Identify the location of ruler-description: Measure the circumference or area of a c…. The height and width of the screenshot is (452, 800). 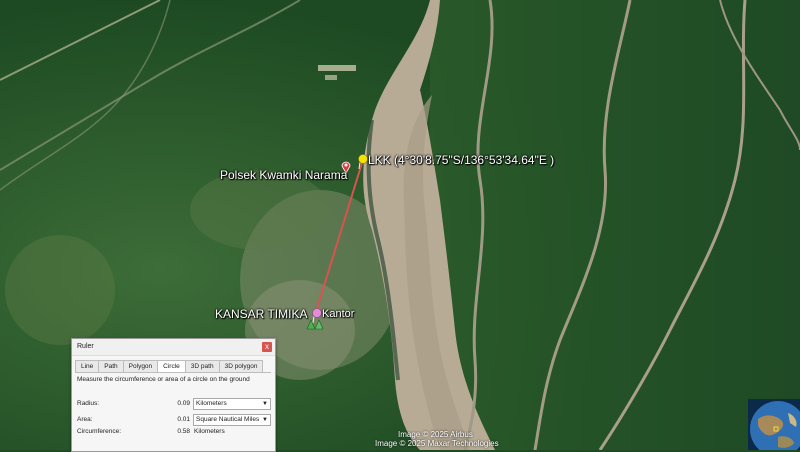
(163, 379).